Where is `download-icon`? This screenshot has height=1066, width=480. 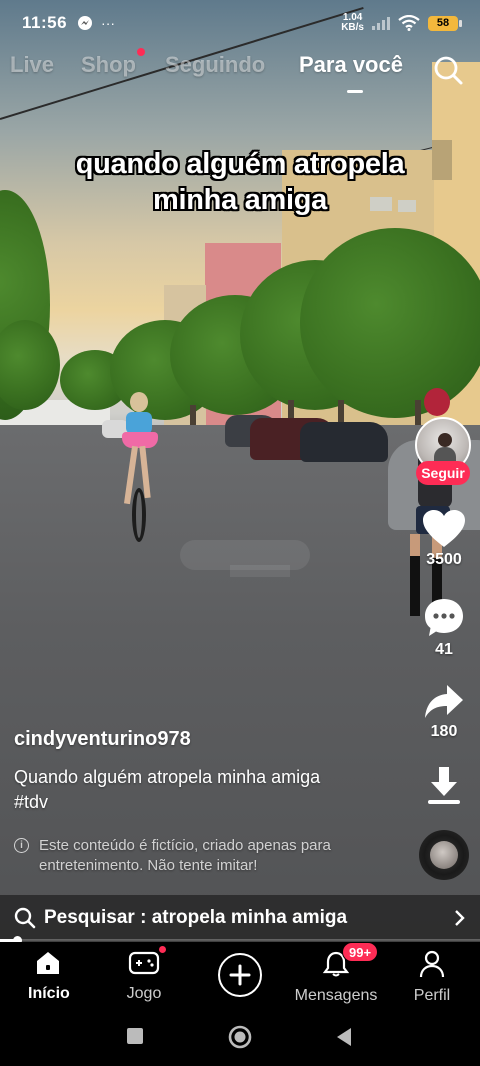 download-icon is located at coordinates (444, 785).